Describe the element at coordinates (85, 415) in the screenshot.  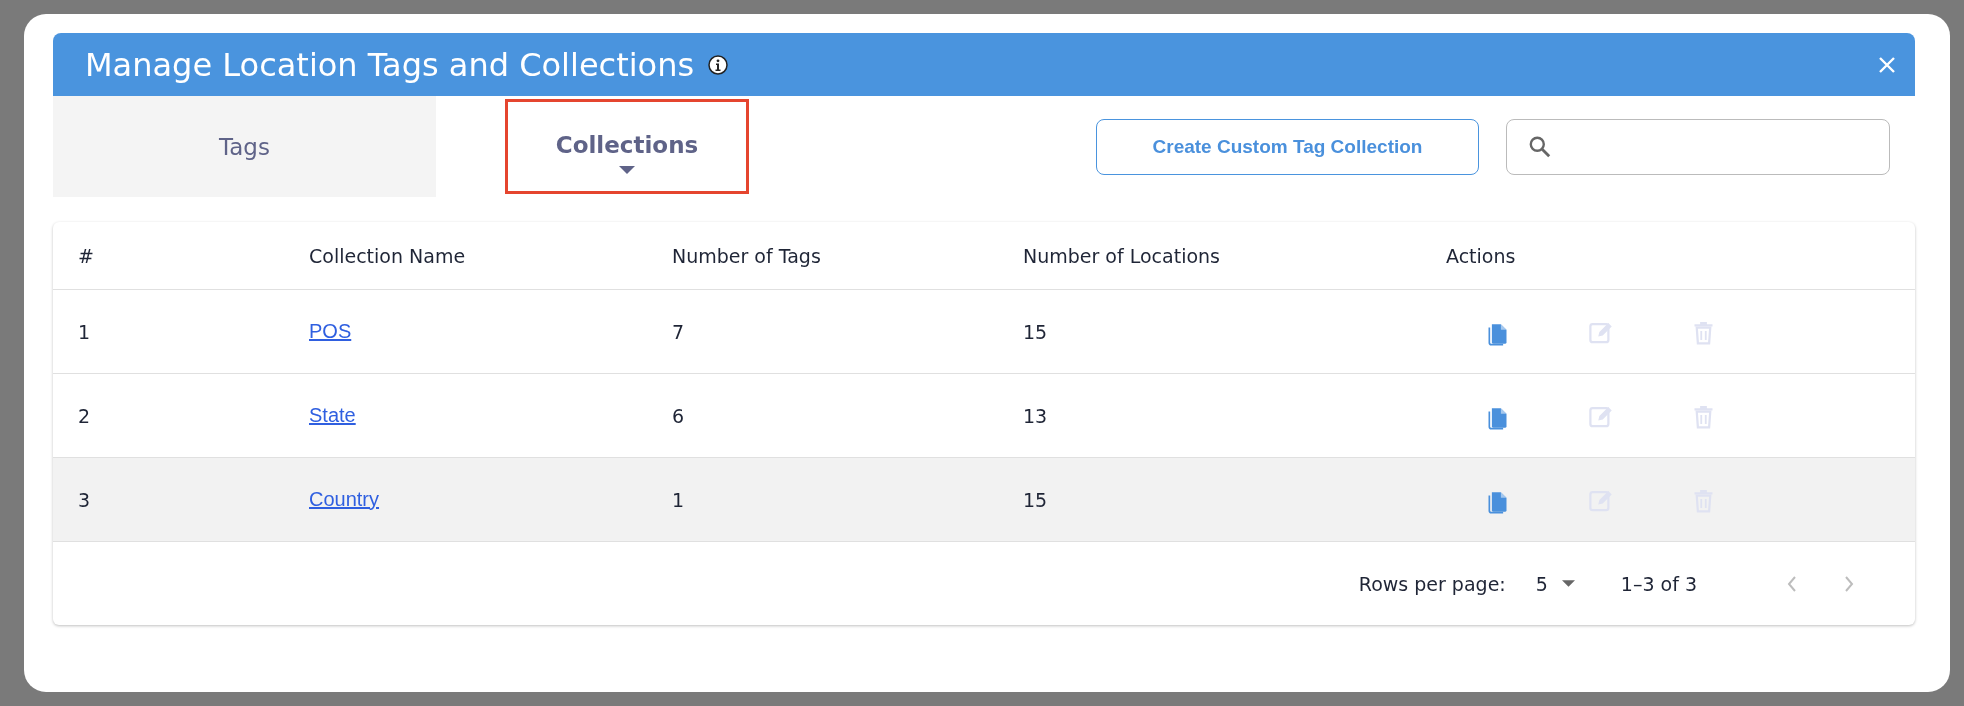
I see `table-cell-text: 2` at that location.